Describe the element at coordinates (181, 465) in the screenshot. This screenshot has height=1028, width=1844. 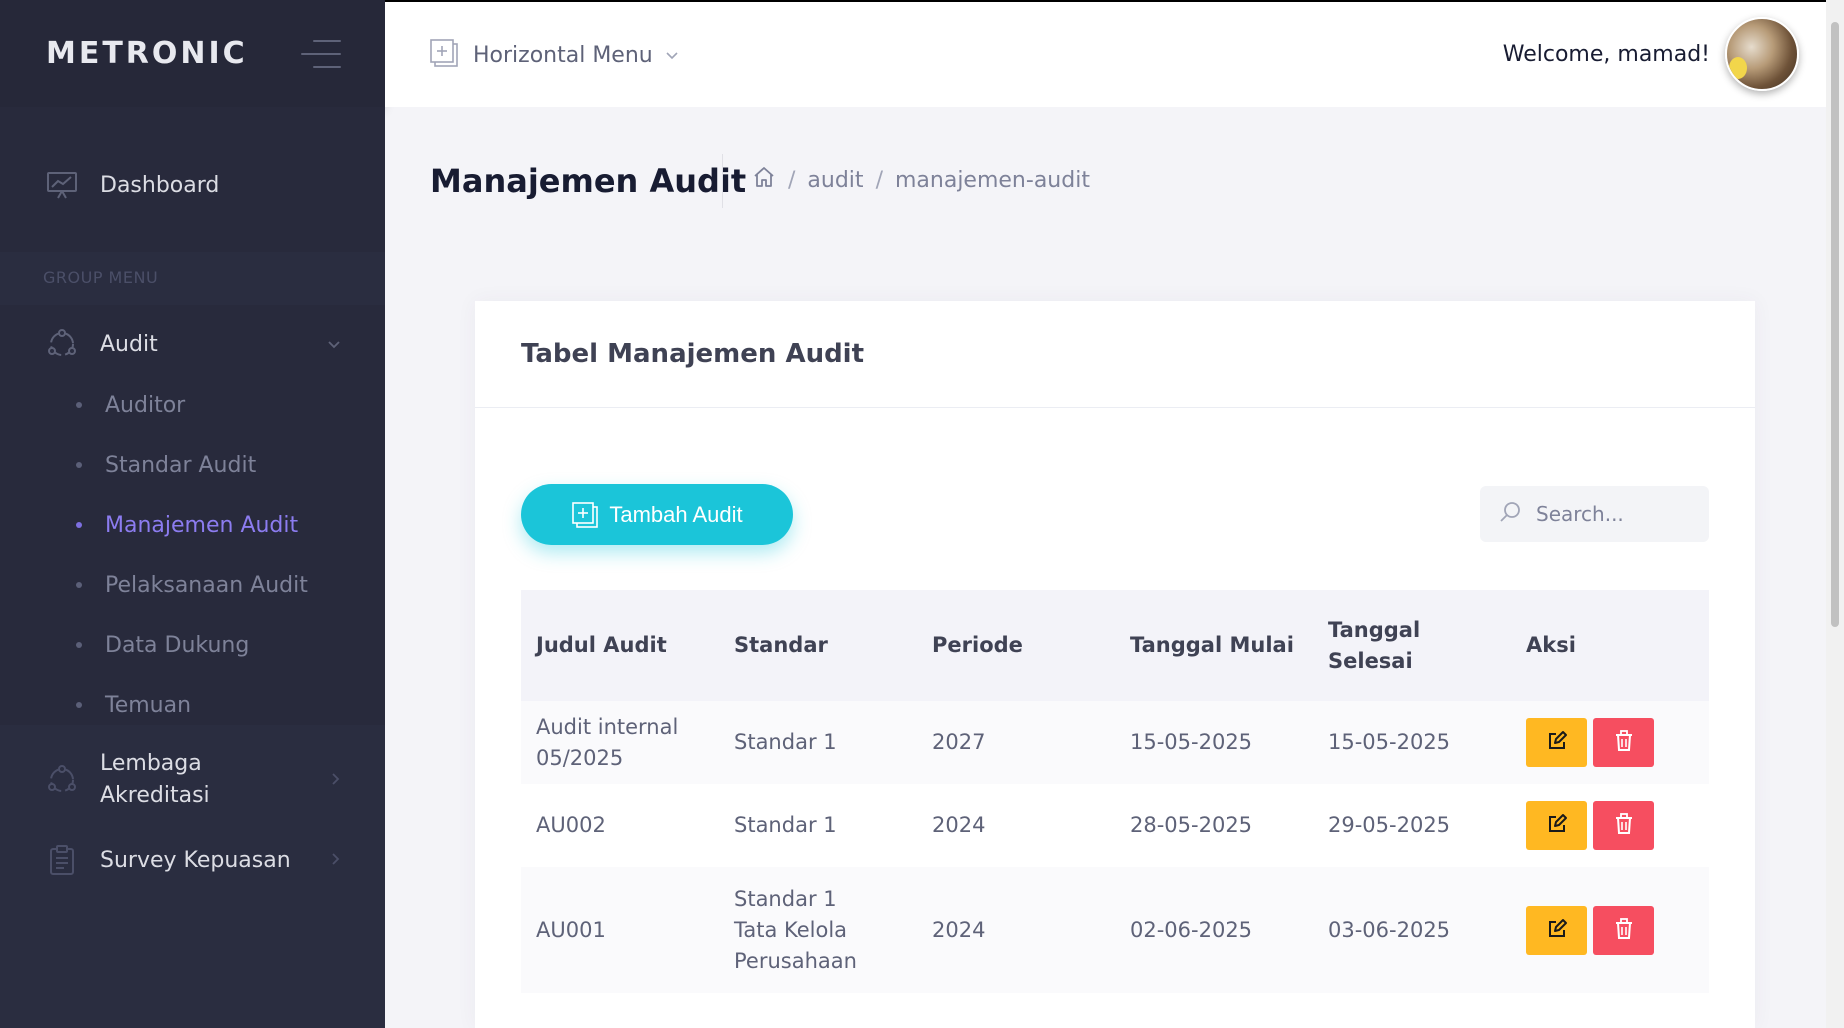
I see `sidebar-subitem-label: Standar Audit` at that location.